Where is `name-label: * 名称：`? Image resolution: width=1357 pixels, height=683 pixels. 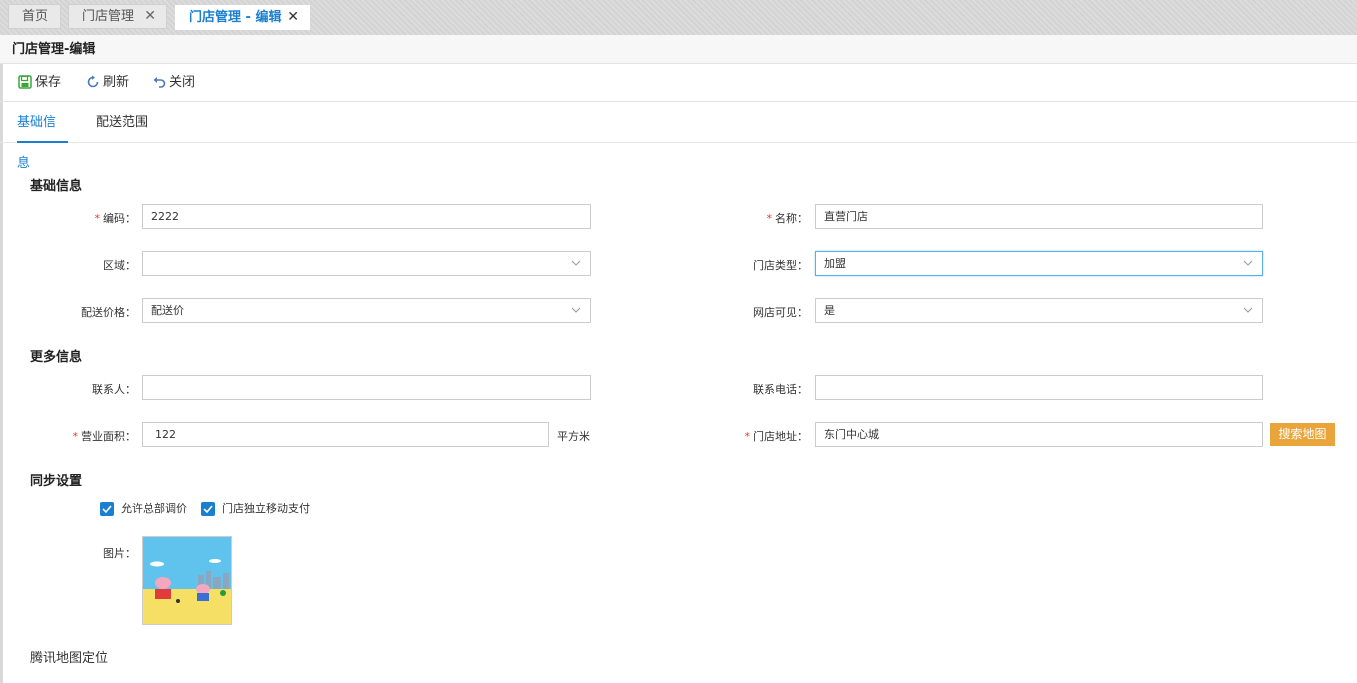 name-label: * 名称： is located at coordinates (787, 218).